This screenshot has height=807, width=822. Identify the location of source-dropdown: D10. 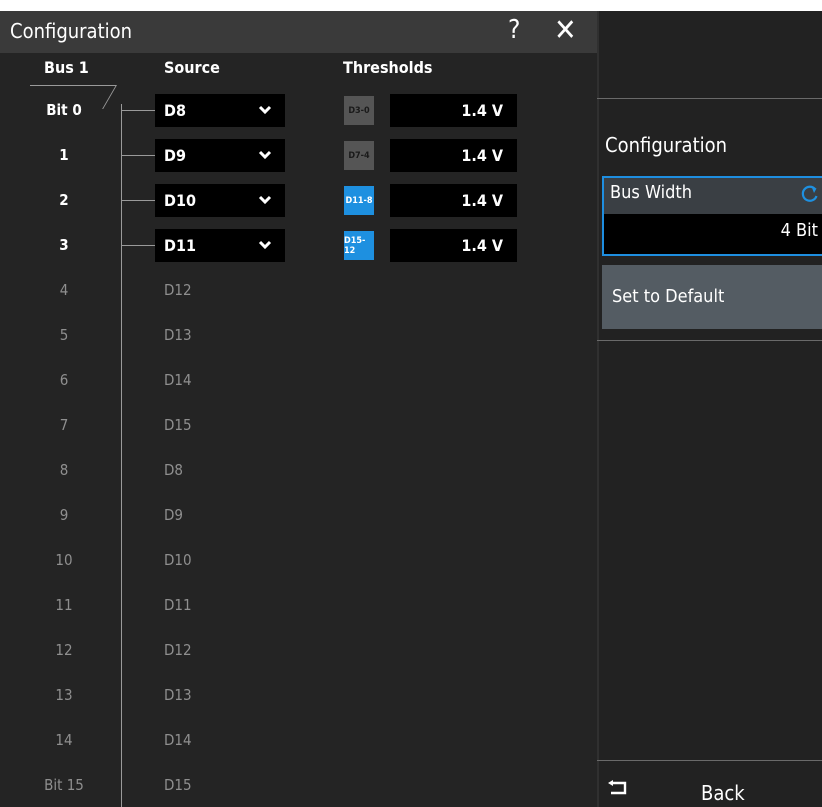
(220, 200).